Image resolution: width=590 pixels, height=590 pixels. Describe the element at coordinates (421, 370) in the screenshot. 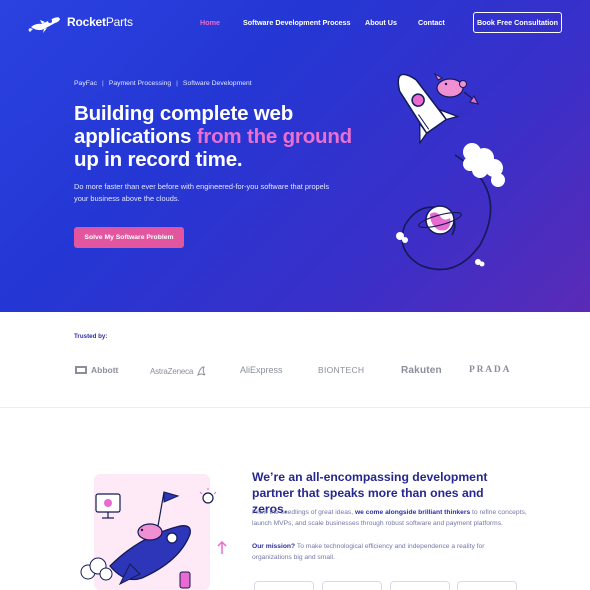

I see `rakuten-logo: Rakuten` at that location.